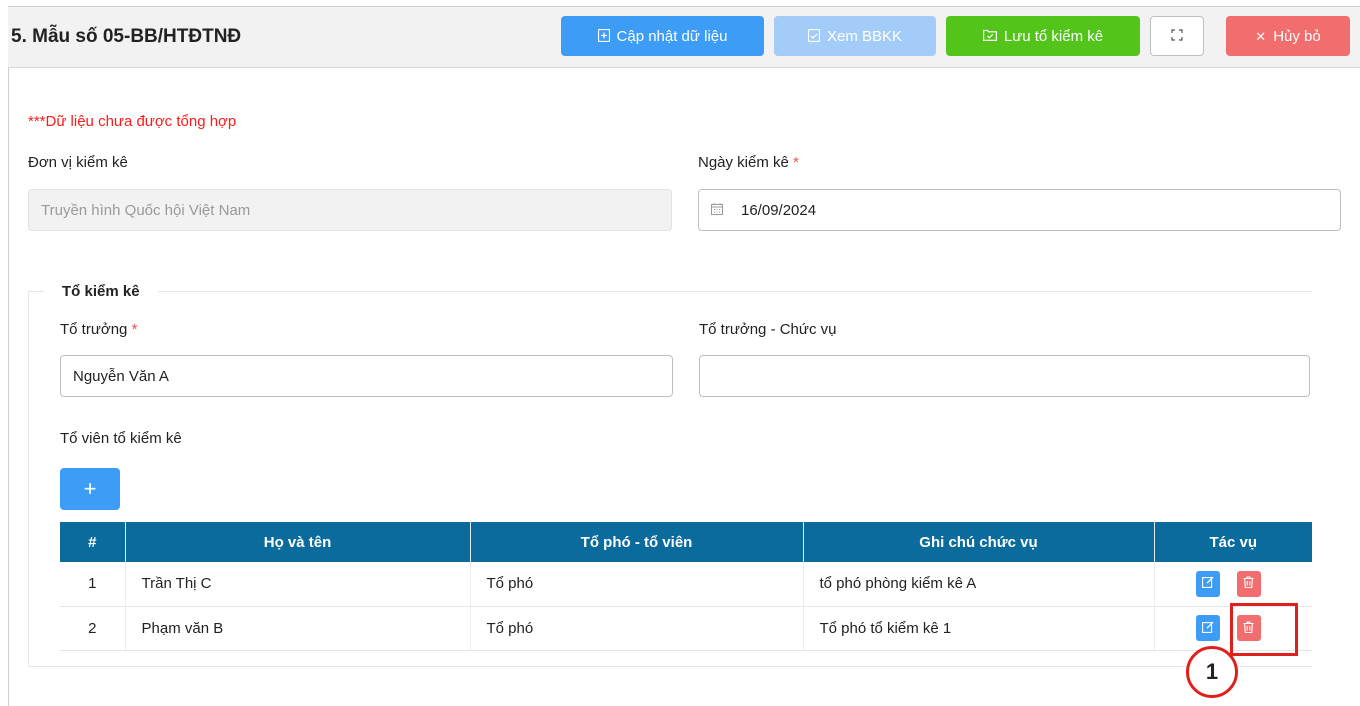 The width and height of the screenshot is (1360, 706). Describe the element at coordinates (779, 210) in the screenshot. I see `date-value: 16/09/2024` at that location.